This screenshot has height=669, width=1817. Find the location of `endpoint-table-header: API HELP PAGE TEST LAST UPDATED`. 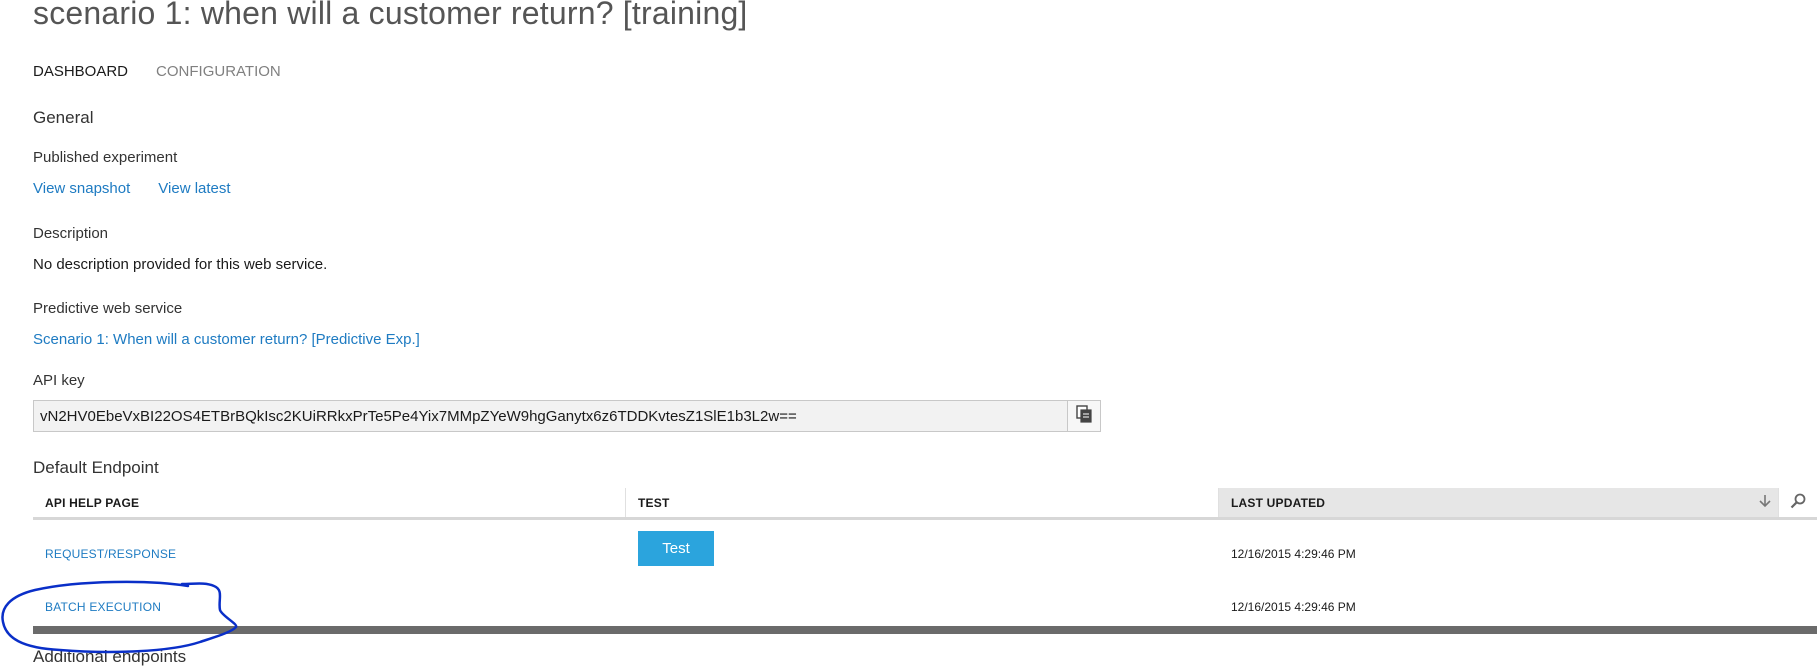

endpoint-table-header: API HELP PAGE TEST LAST UPDATED is located at coordinates (925, 504).